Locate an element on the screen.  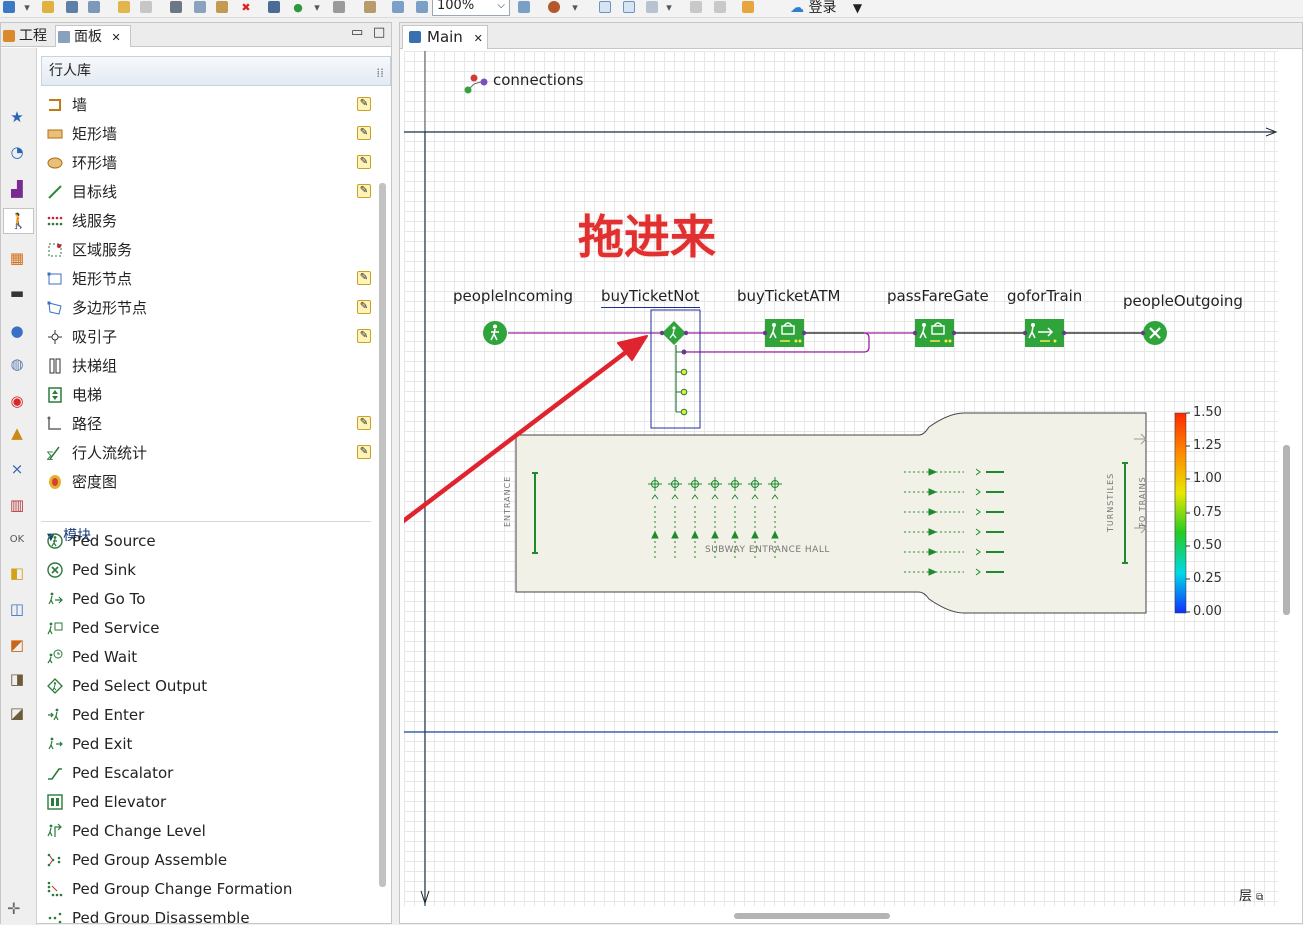
undo-icon is located at coordinates (124, 7).